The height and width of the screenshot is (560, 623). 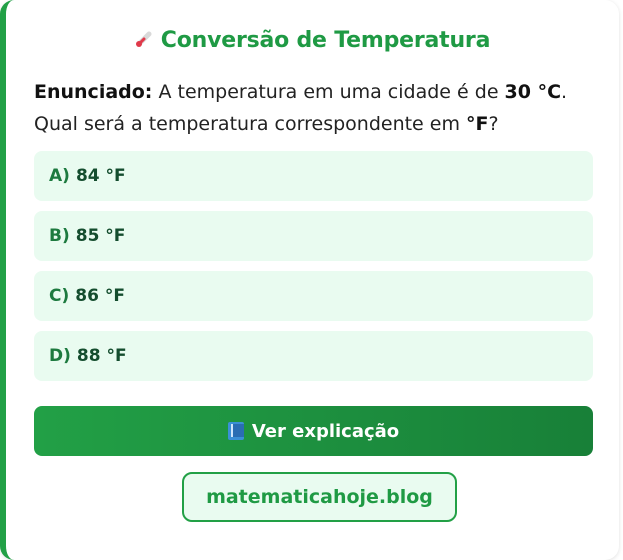 What do you see at coordinates (313, 176) in the screenshot?
I see `option-a: A) 84 °F` at bounding box center [313, 176].